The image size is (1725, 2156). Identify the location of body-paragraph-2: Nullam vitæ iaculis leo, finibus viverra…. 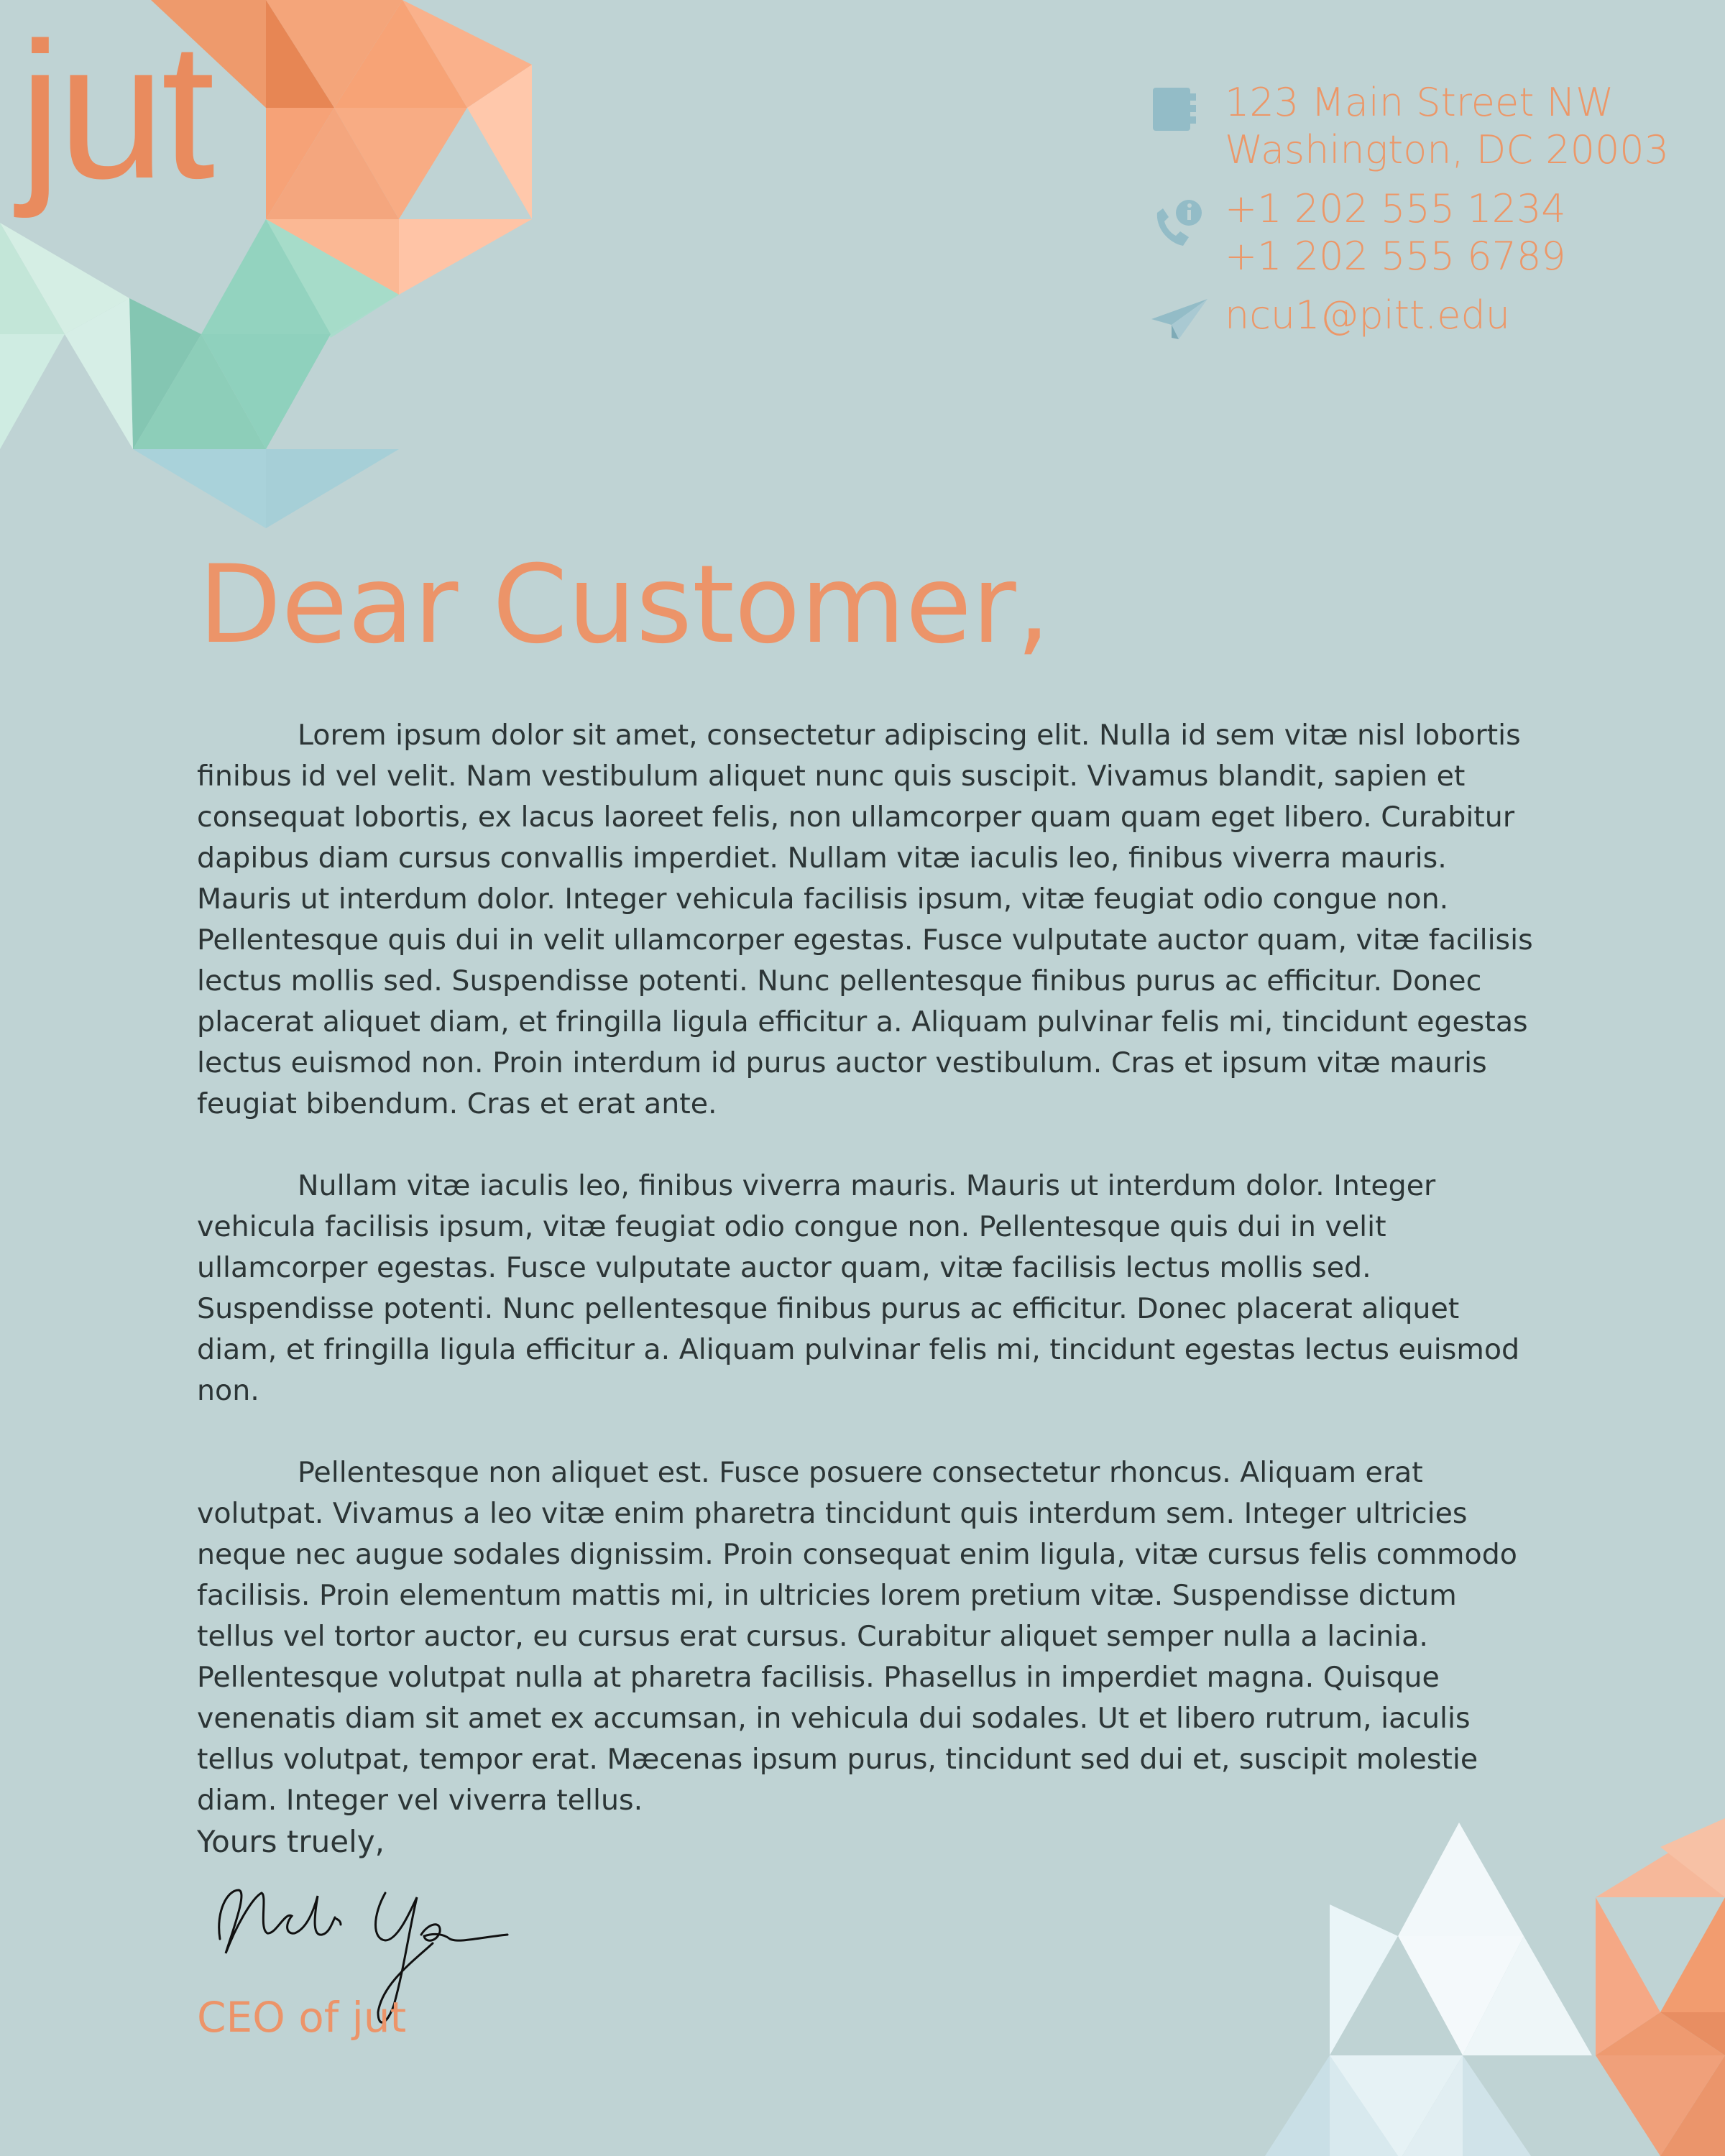
(858, 1288).